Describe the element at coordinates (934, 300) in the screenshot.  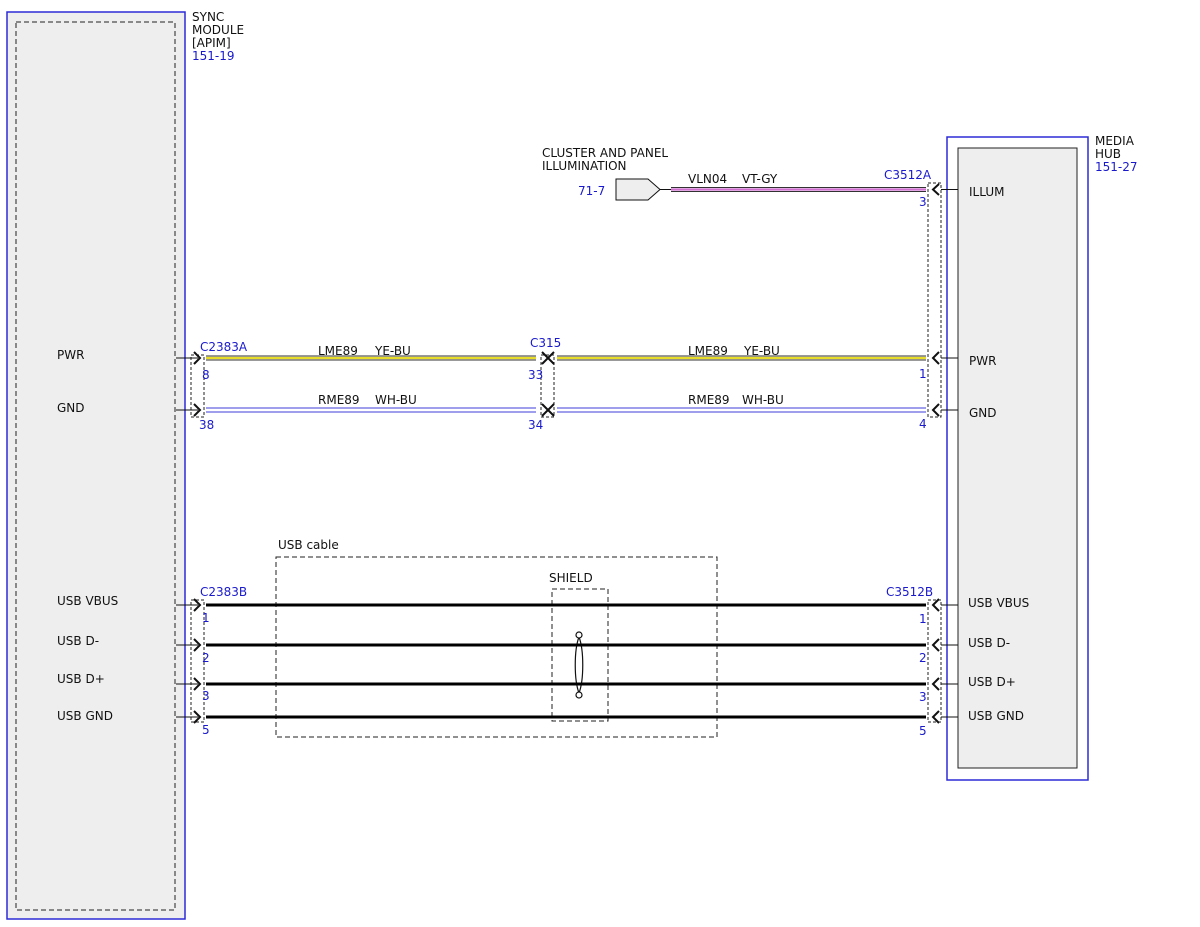
I see `connector-c3512a-outline` at that location.